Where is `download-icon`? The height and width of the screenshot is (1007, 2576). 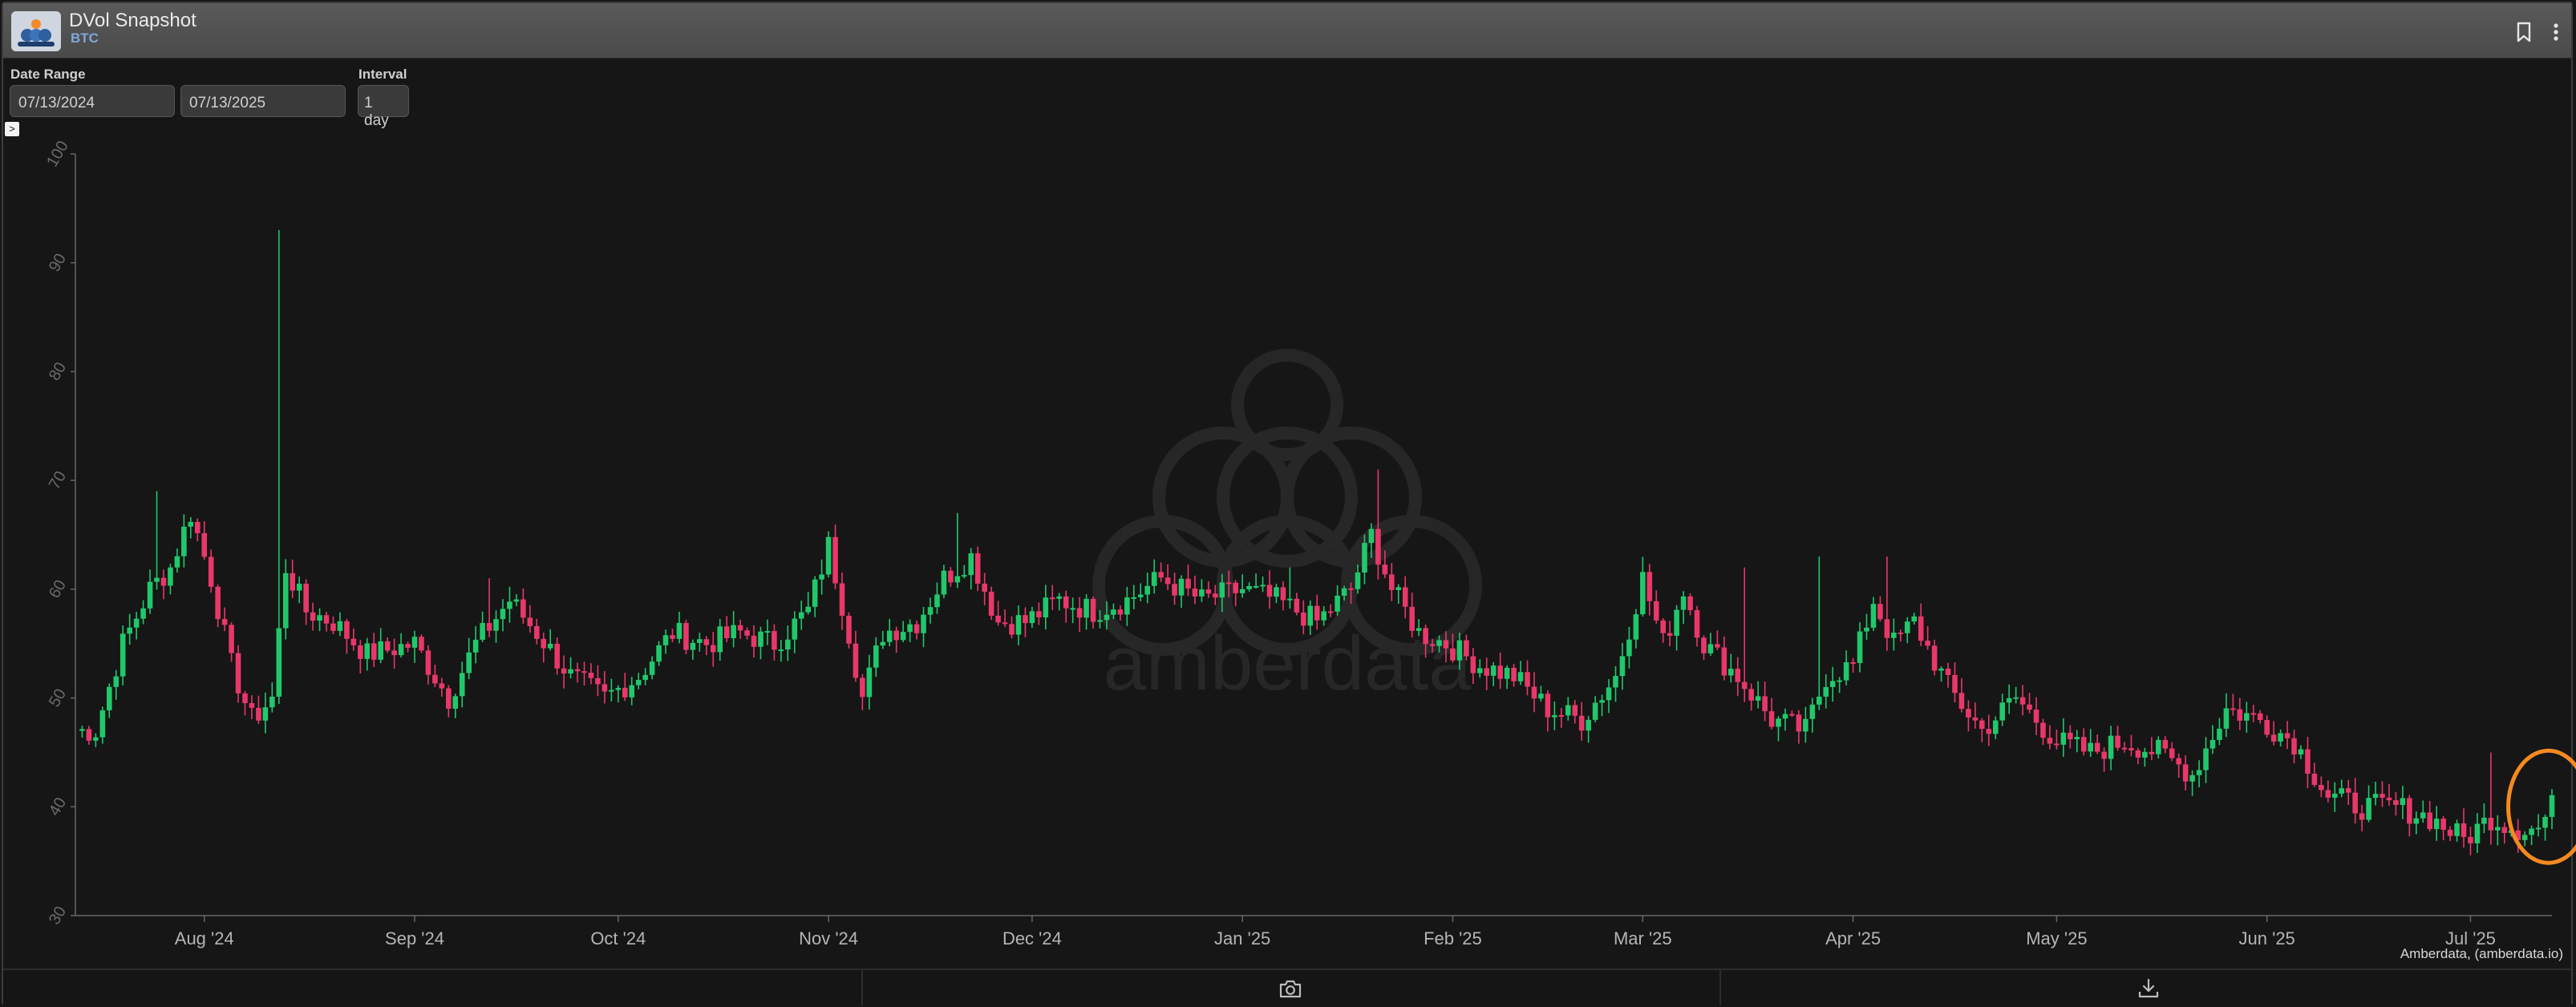 download-icon is located at coordinates (2149, 988).